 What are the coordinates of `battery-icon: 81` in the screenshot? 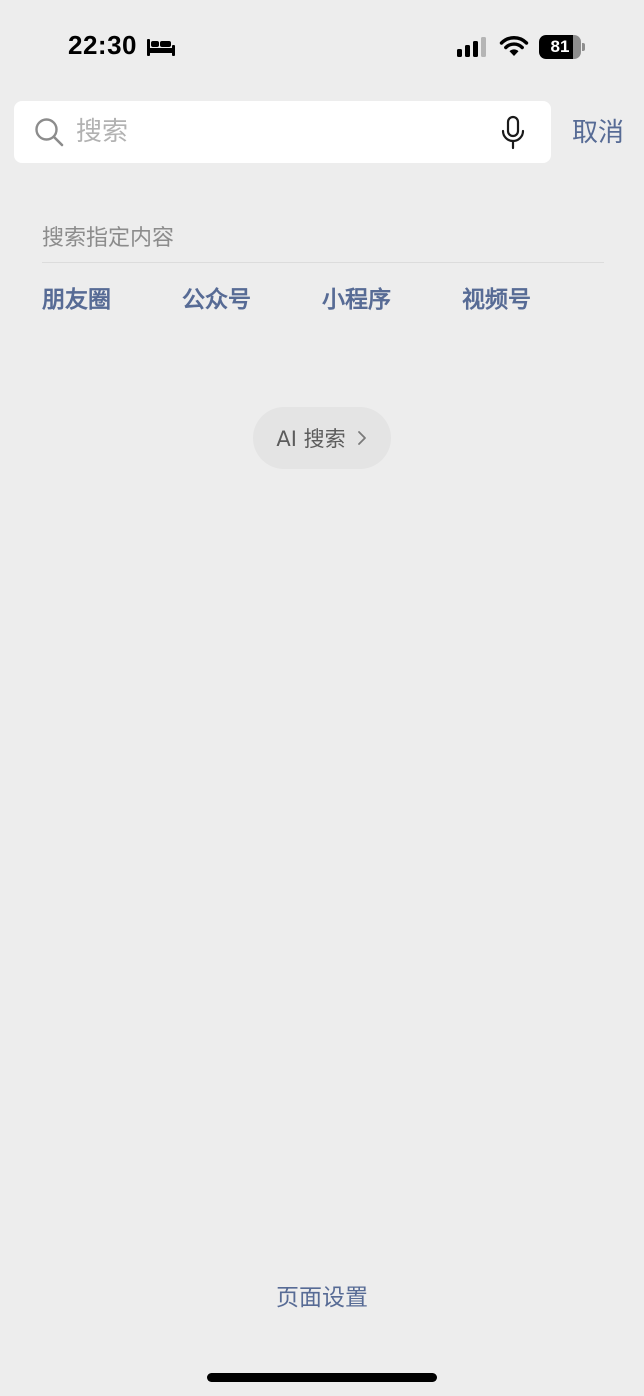 It's located at (562, 47).